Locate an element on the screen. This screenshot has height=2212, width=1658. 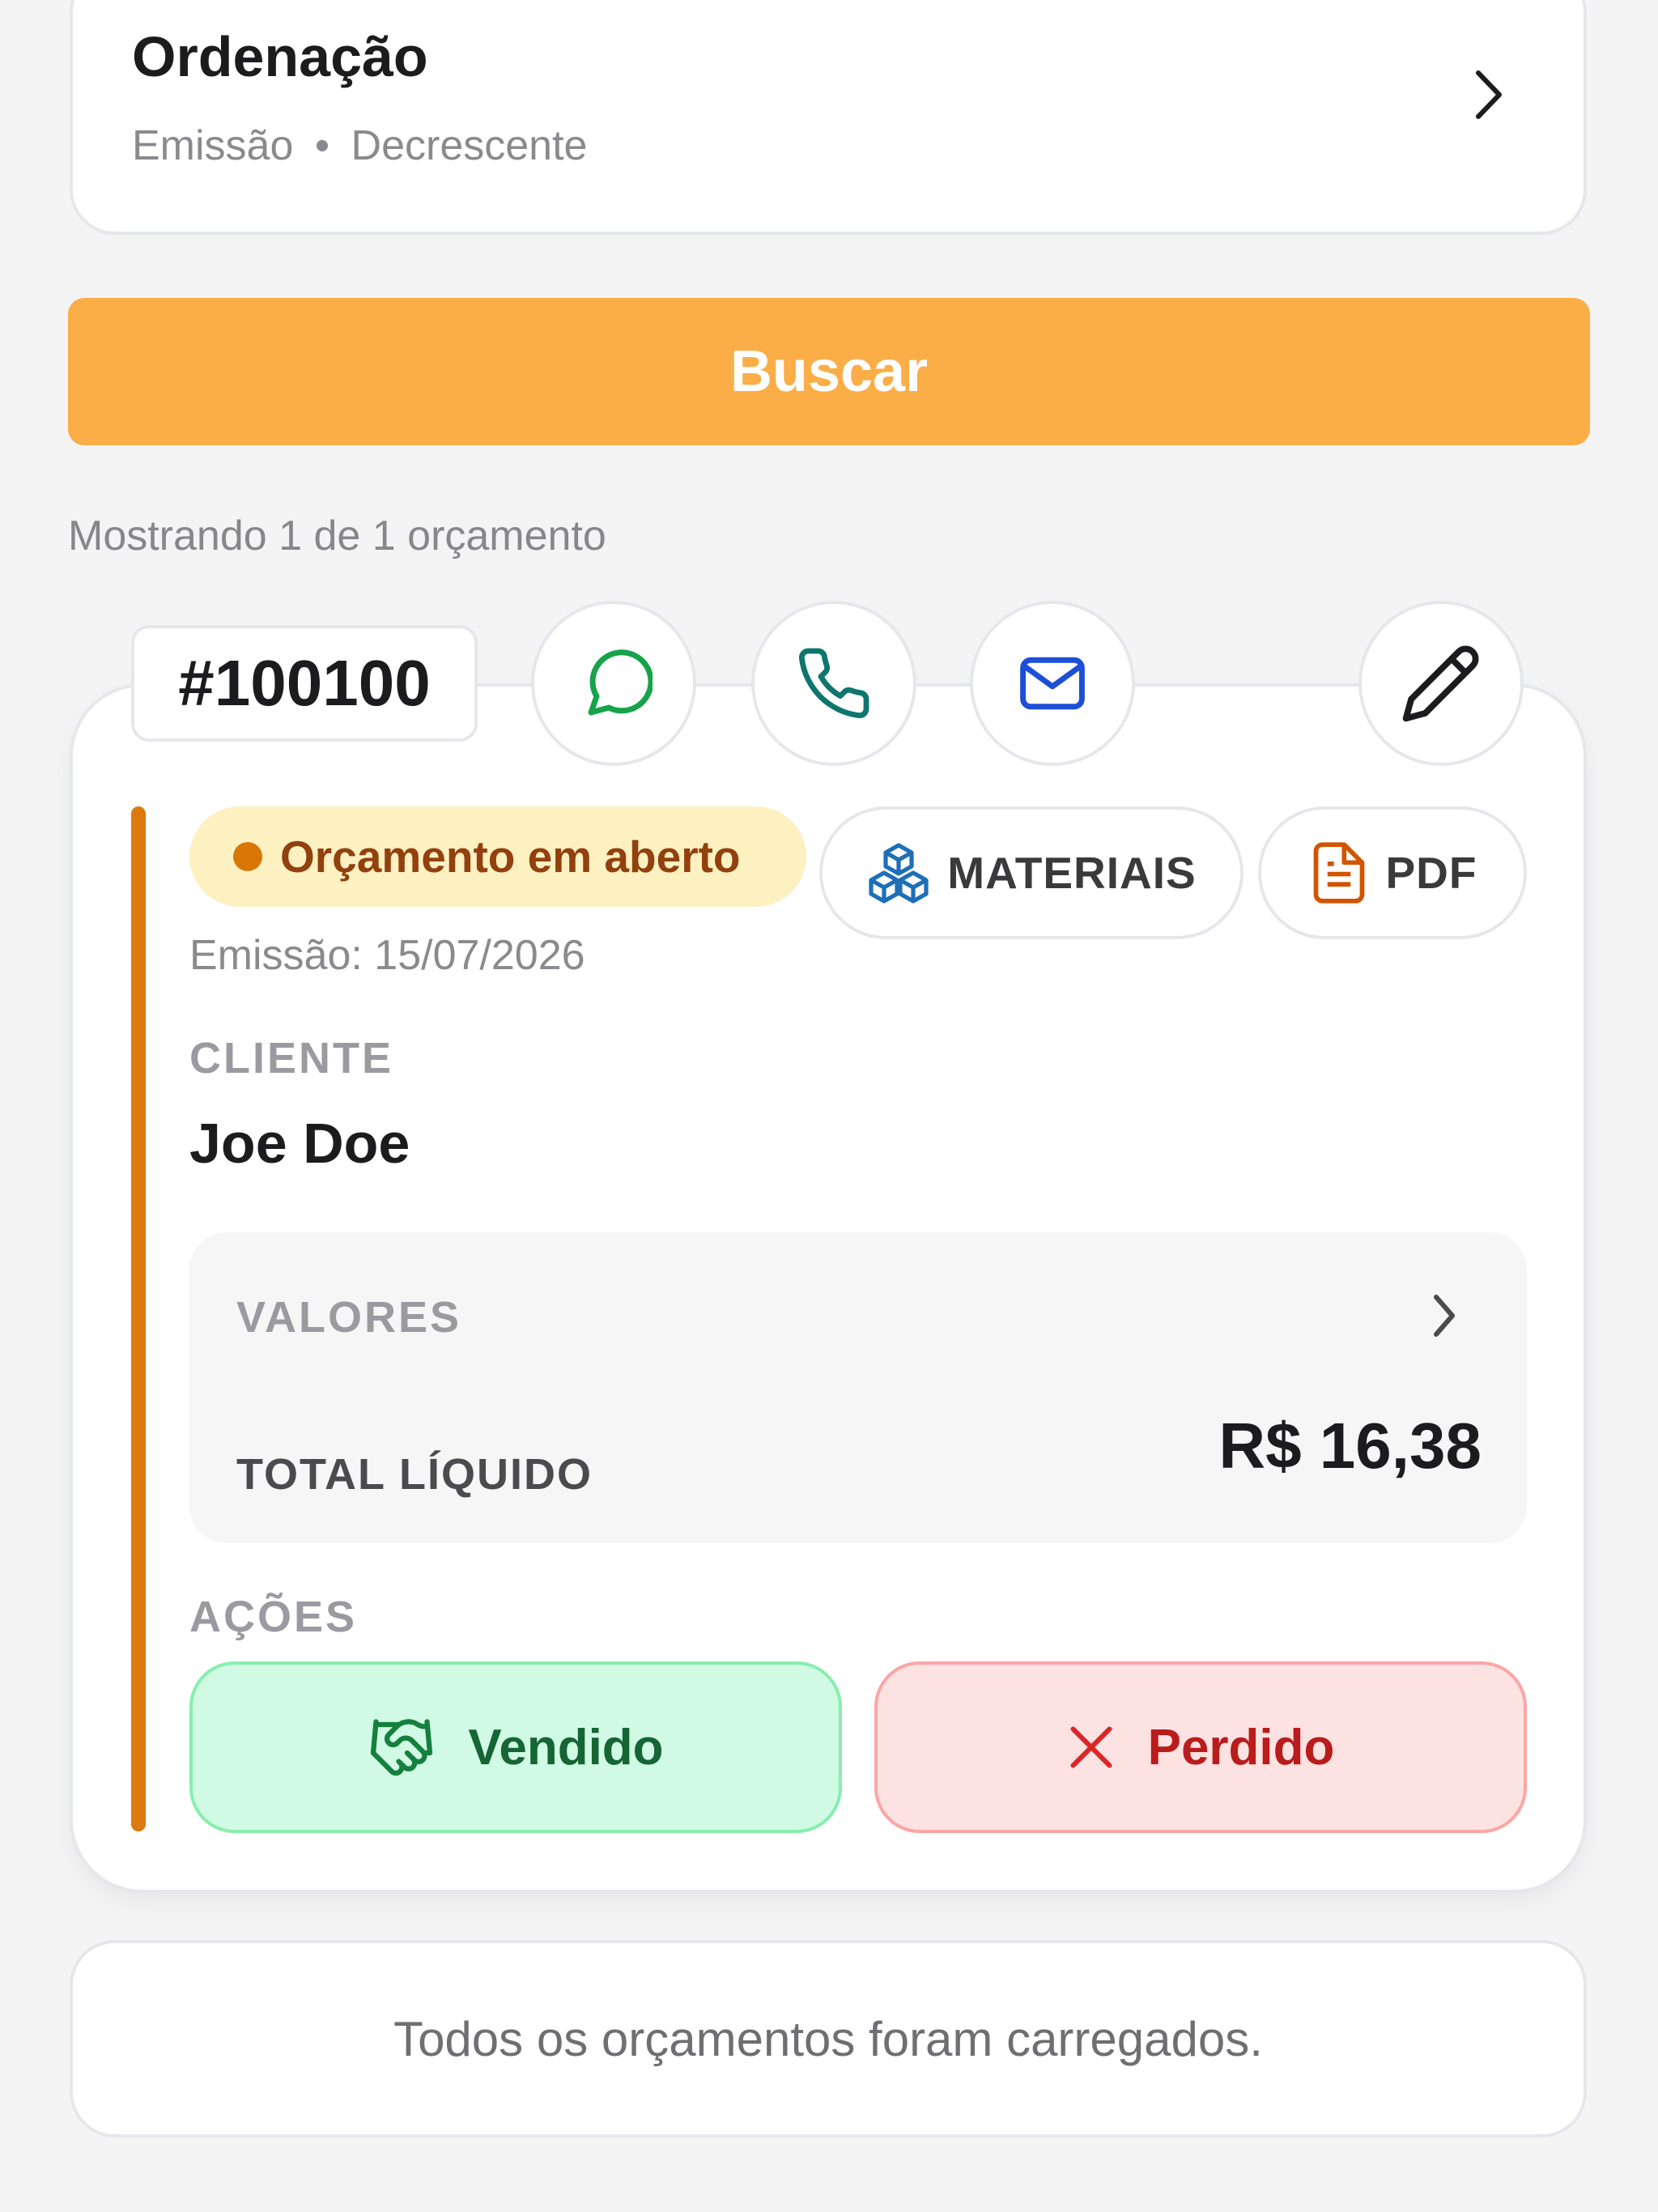
handshake-icon is located at coordinates (402, 1747).